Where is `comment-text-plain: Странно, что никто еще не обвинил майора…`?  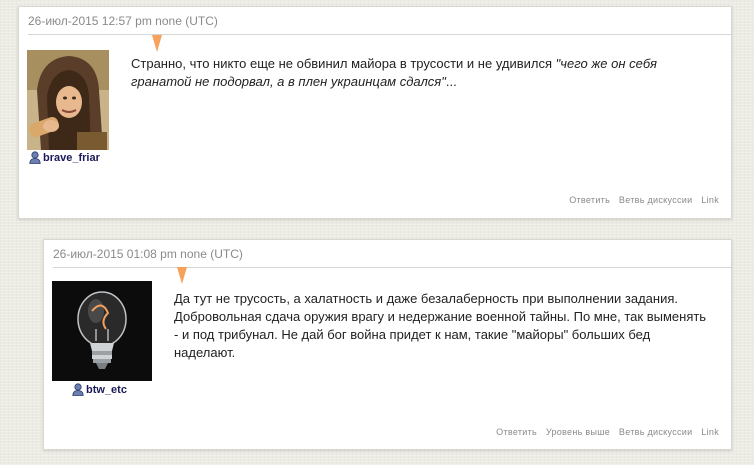 comment-text-plain: Странно, что никто еще не обвинил майора… is located at coordinates (343, 63).